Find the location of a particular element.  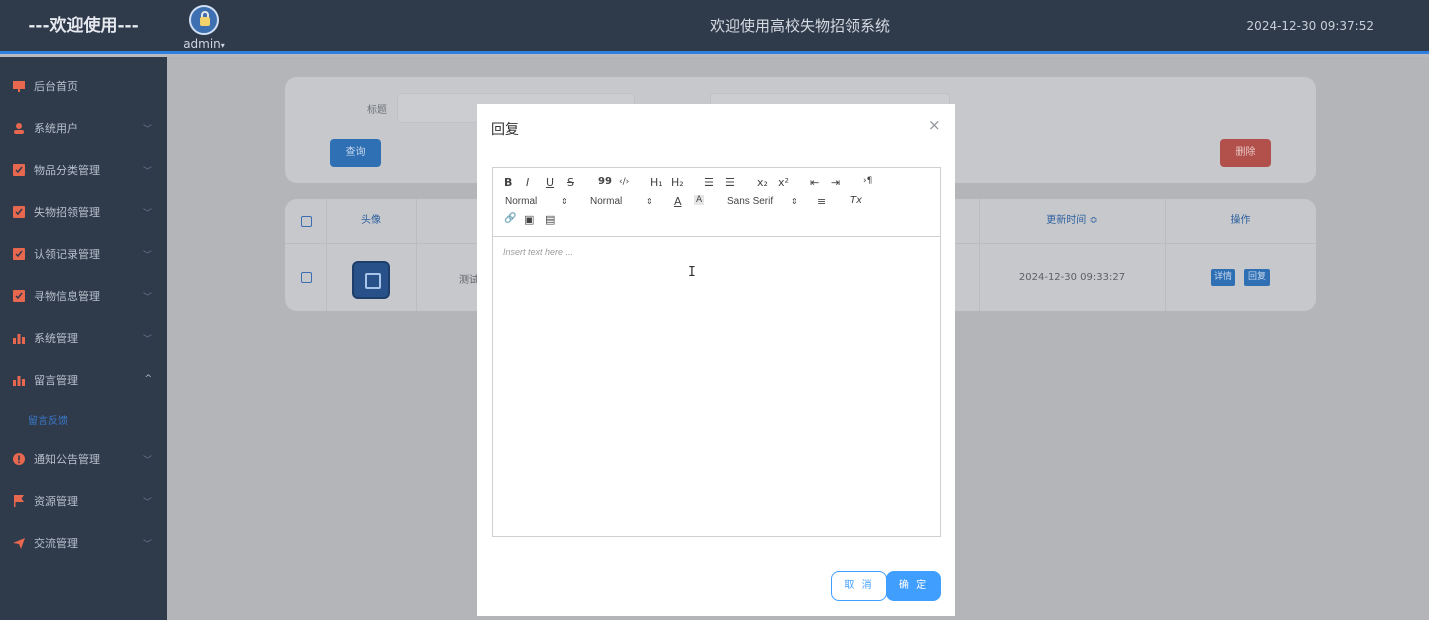

video-button: ▤ is located at coordinates (550, 219).